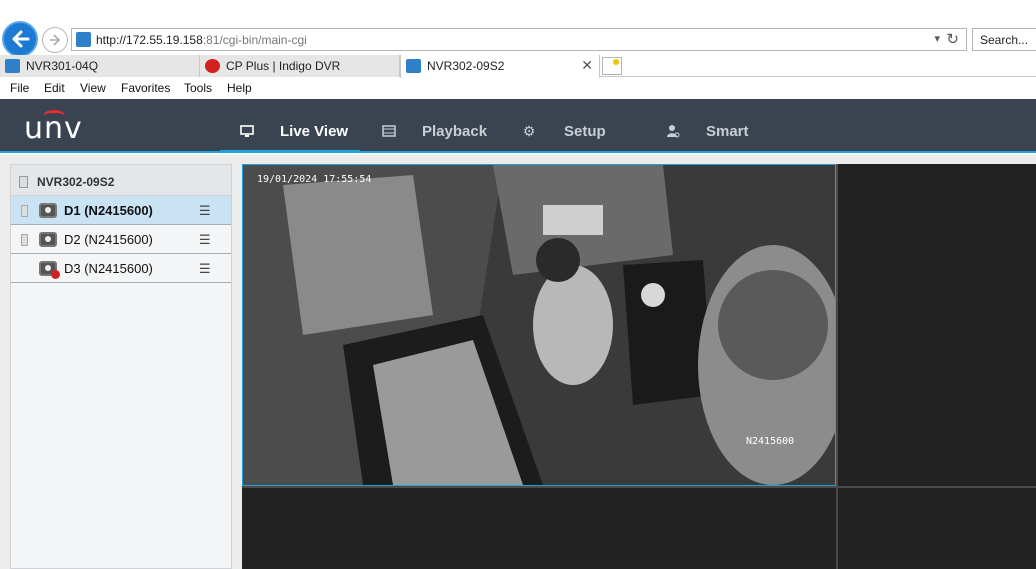  I want to click on monitor-icon, so click(247, 131).